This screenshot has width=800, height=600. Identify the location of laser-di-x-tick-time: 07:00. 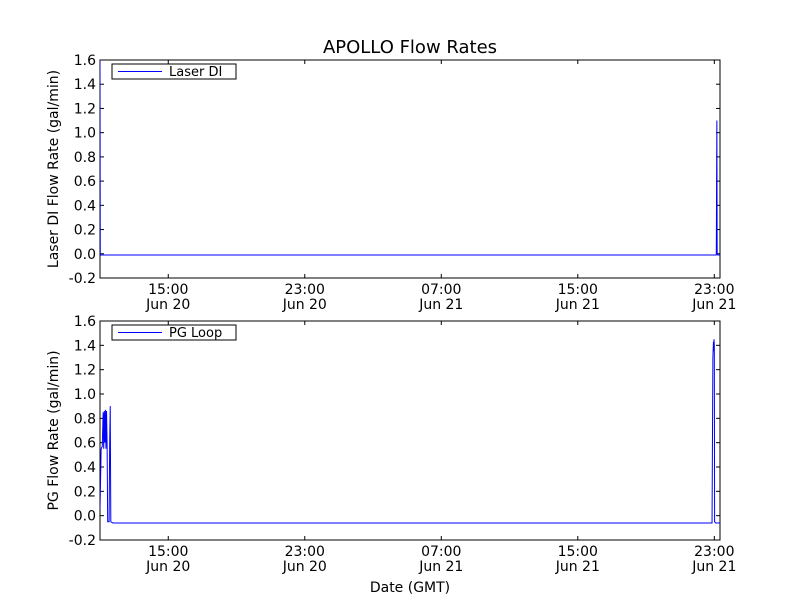
(441, 290).